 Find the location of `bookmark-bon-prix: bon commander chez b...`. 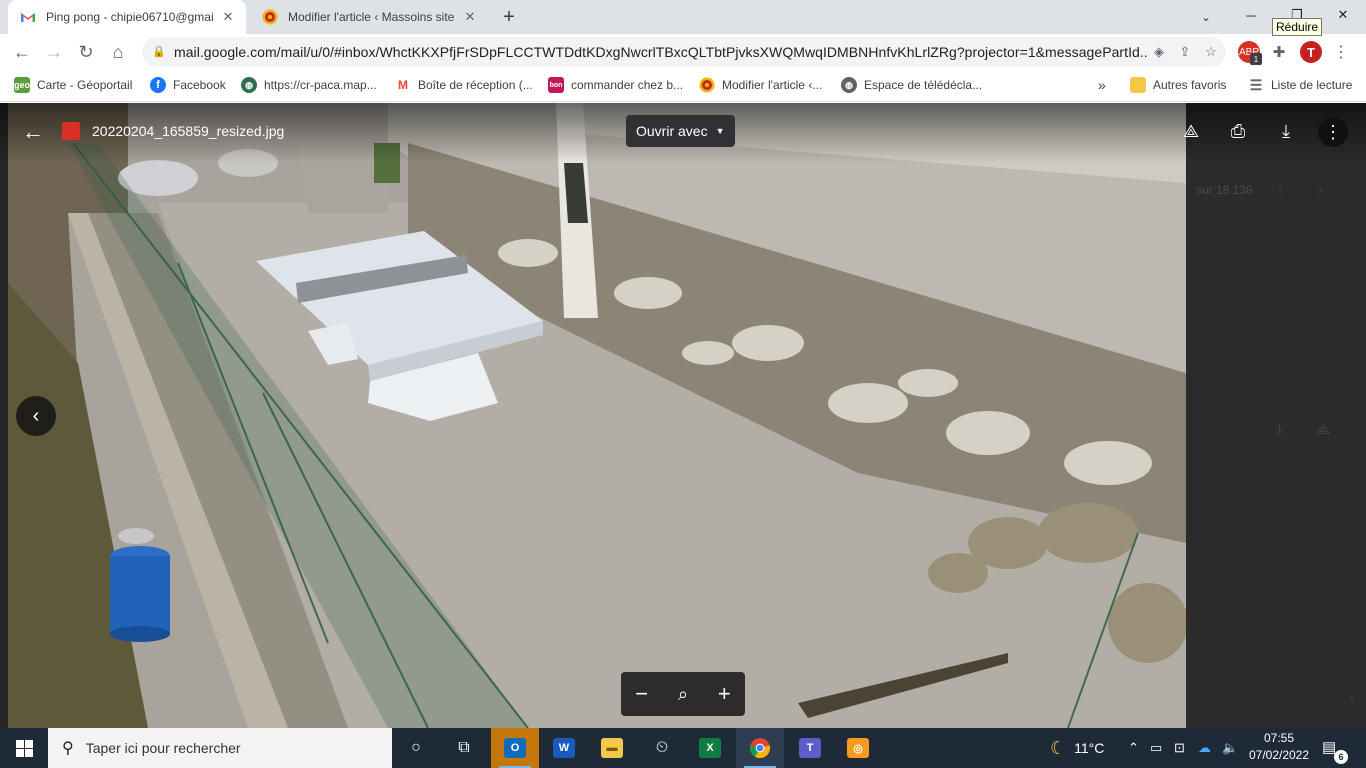

bookmark-bon-prix: bon commander chez b... is located at coordinates (615, 85).